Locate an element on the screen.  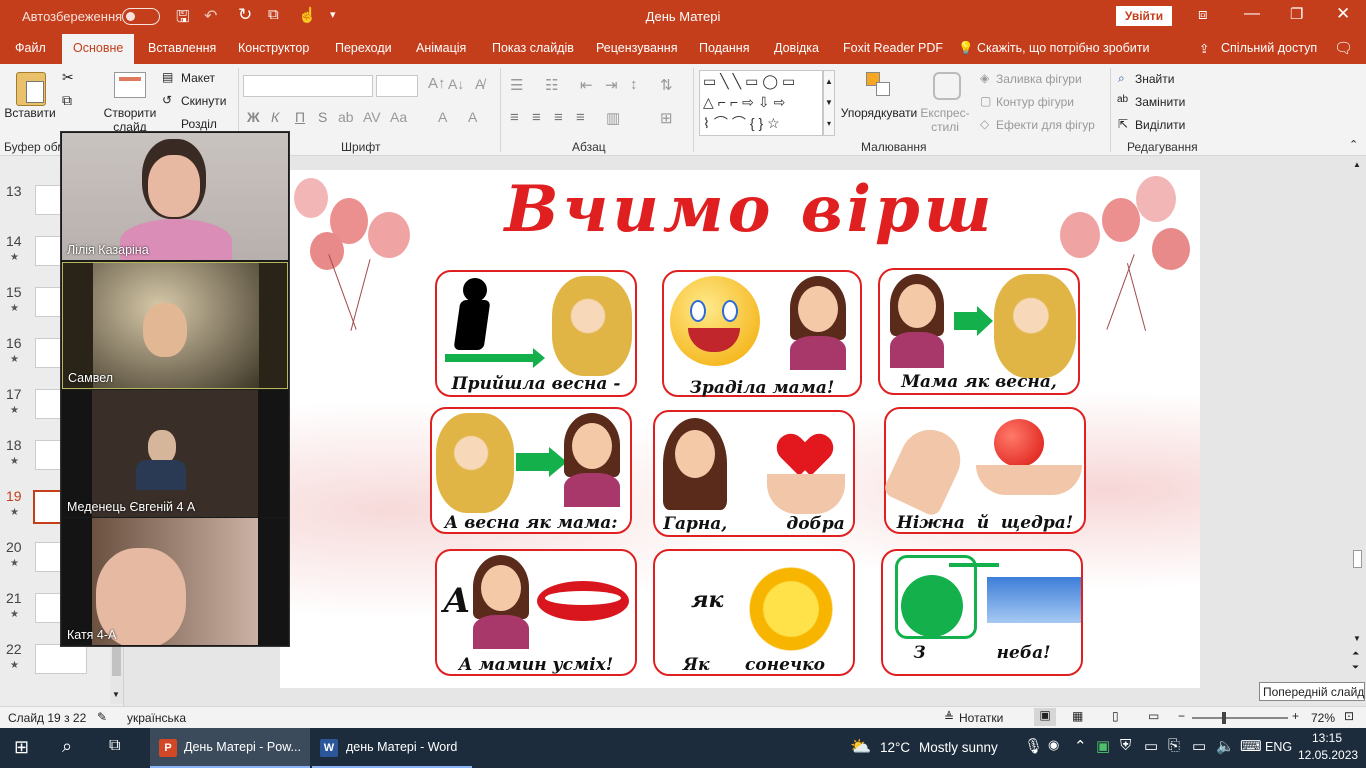
arrange-icon is located at coordinates (879, 85).